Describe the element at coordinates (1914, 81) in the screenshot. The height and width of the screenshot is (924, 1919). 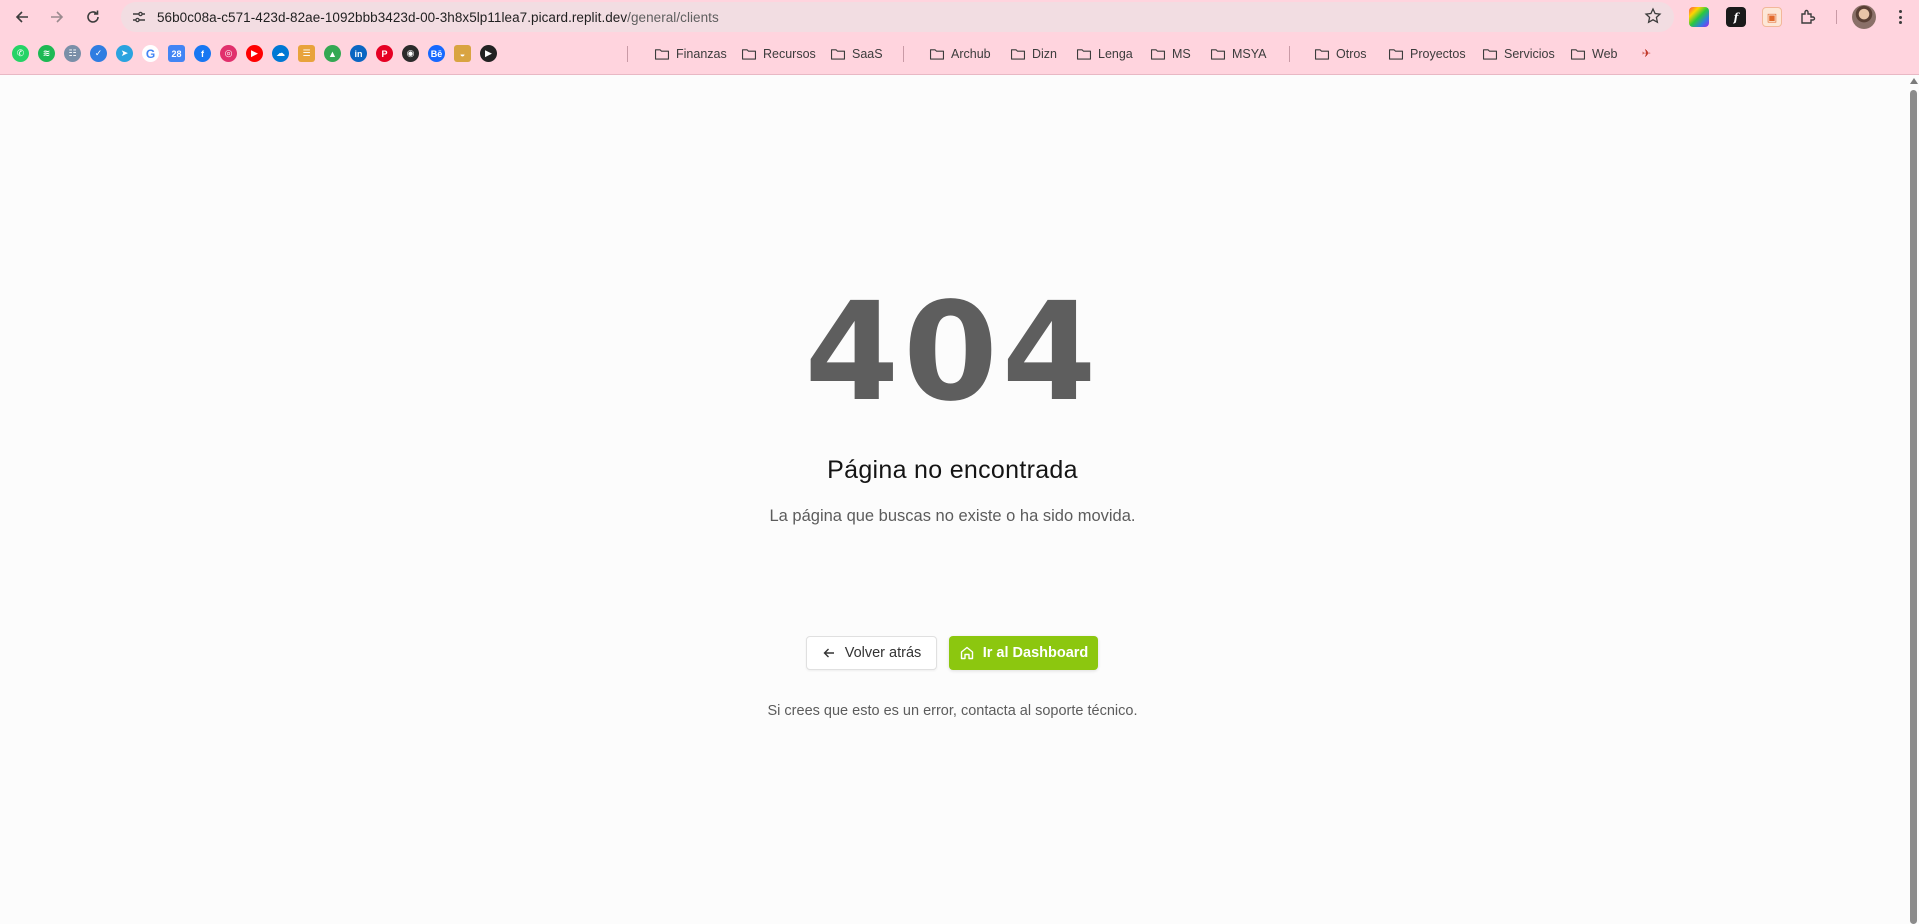
I see `scroll-up-arrow-icon` at that location.